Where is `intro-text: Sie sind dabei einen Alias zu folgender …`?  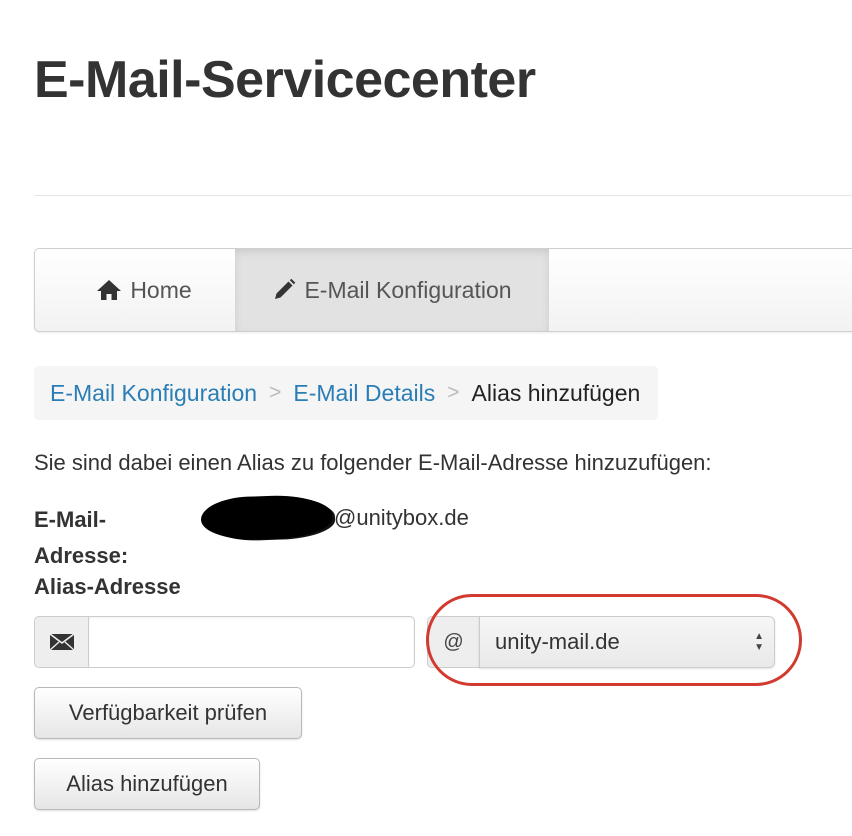 intro-text: Sie sind dabei einen Alias zu folgender … is located at coordinates (373, 462).